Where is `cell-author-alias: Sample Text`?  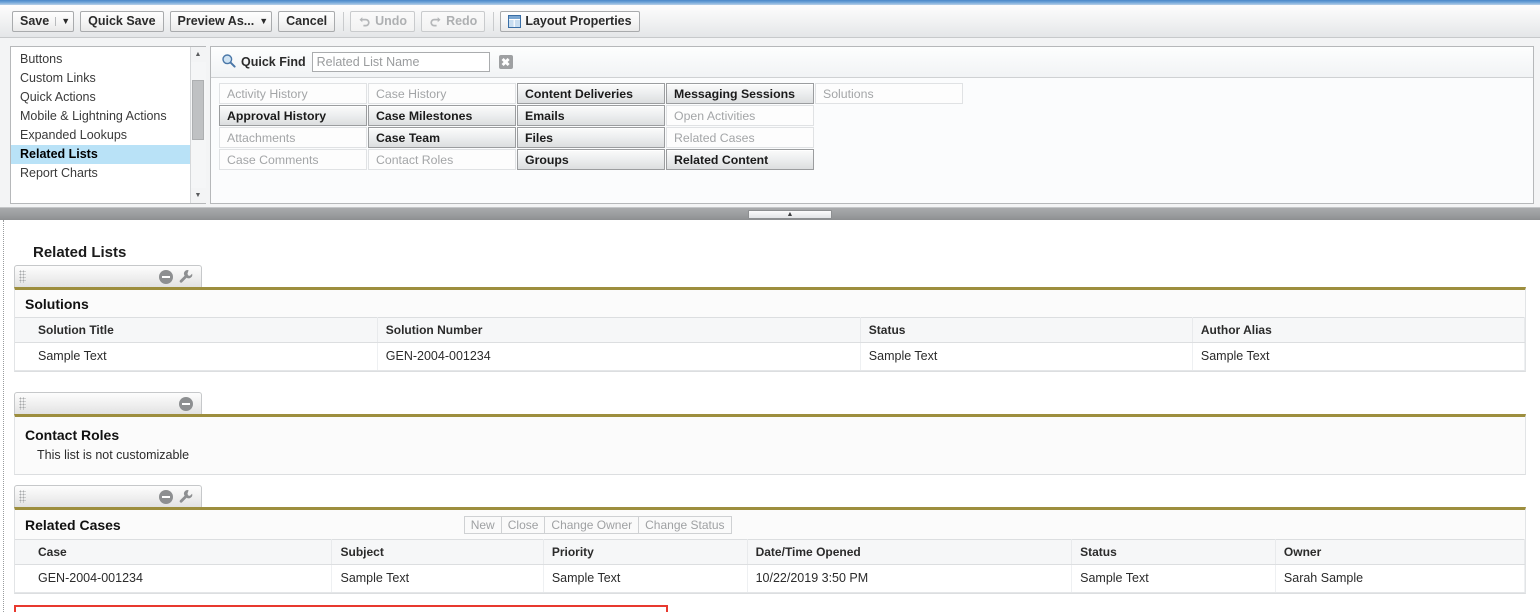 cell-author-alias: Sample Text is located at coordinates (1359, 356).